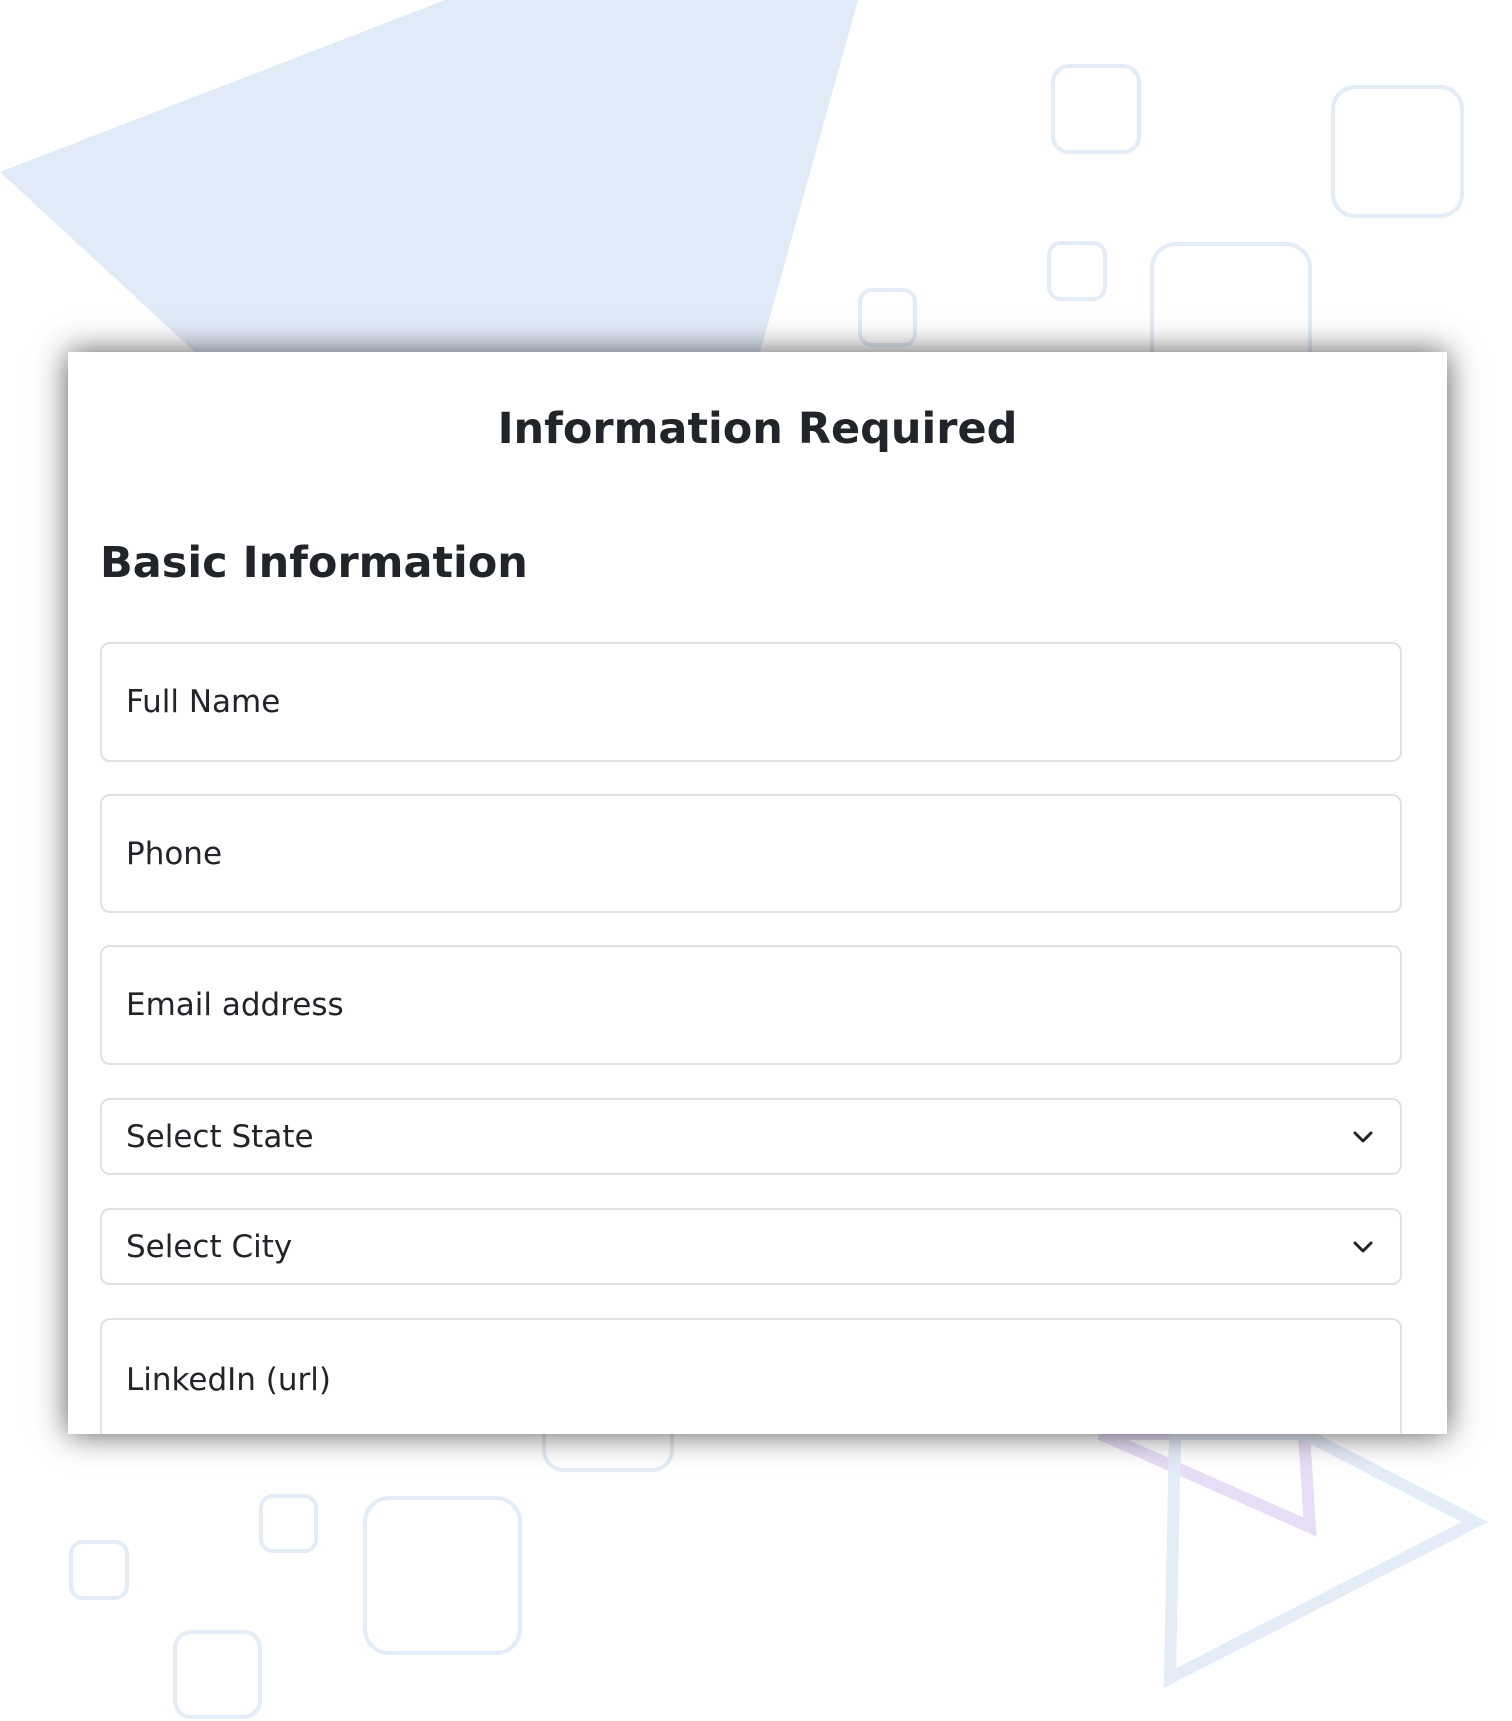  What do you see at coordinates (228, 1380) in the screenshot?
I see `linkedin-placeholder: LinkedIn (url)` at bounding box center [228, 1380].